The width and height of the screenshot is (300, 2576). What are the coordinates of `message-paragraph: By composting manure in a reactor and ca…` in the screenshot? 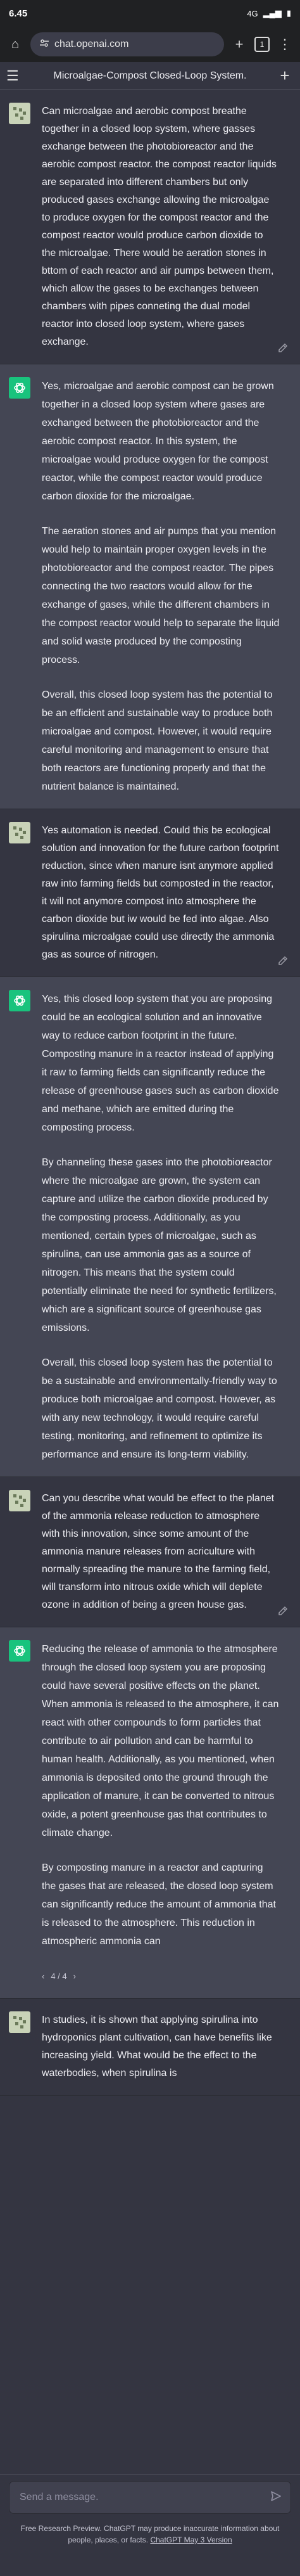 It's located at (159, 1904).